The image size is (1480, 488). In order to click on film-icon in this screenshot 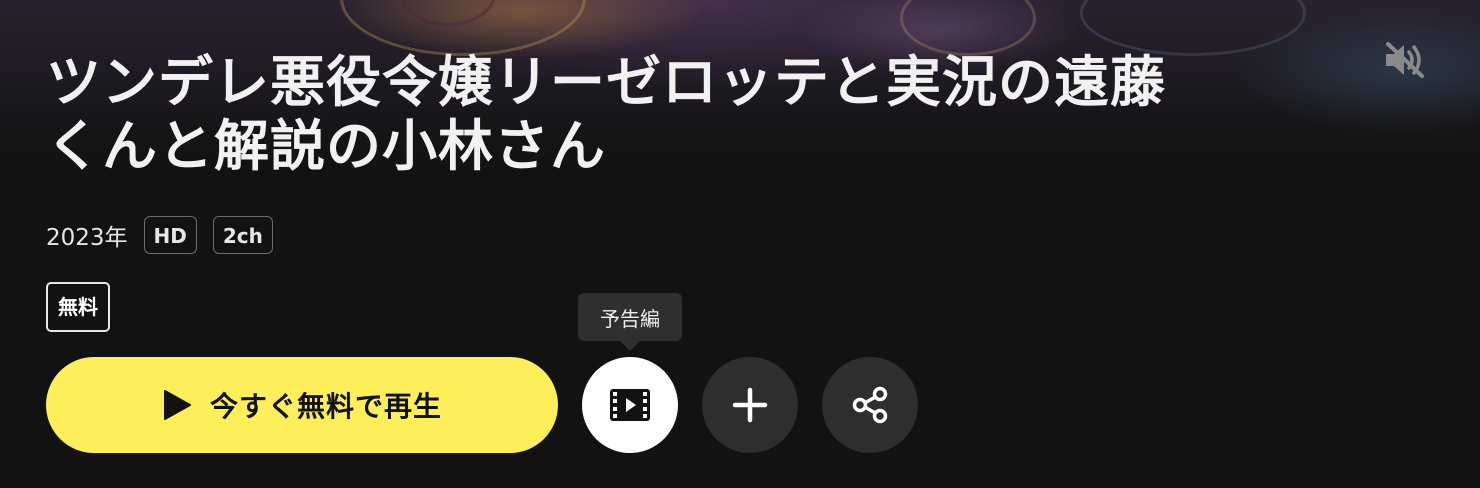, I will do `click(630, 405)`.